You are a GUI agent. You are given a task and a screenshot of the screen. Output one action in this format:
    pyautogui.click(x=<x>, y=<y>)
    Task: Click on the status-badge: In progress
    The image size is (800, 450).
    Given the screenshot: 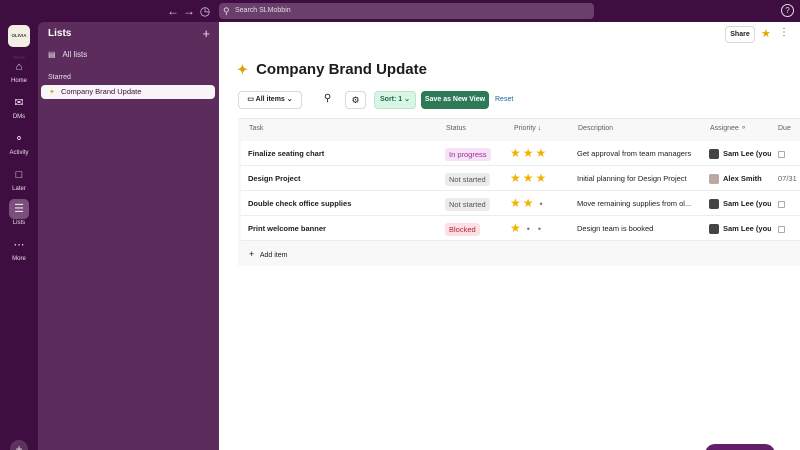 What is the action you would take?
    pyautogui.click(x=468, y=154)
    